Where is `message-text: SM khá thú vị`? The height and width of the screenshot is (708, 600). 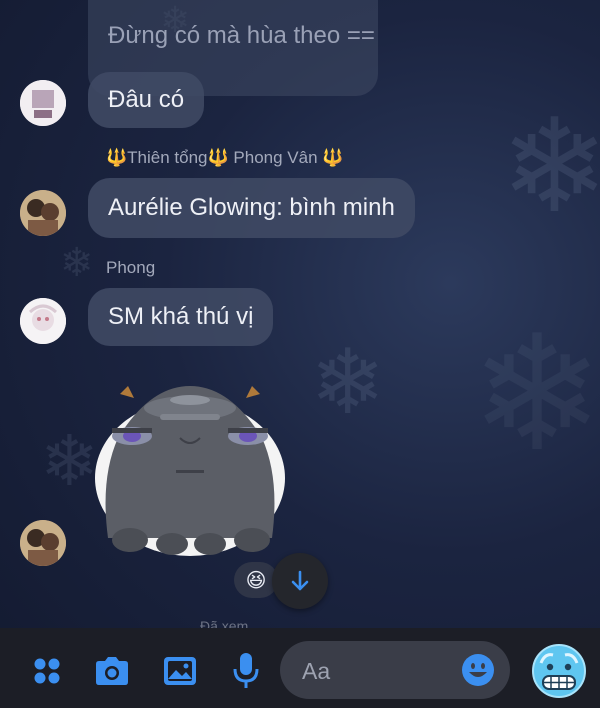 message-text: SM khá thú vị is located at coordinates (181, 316).